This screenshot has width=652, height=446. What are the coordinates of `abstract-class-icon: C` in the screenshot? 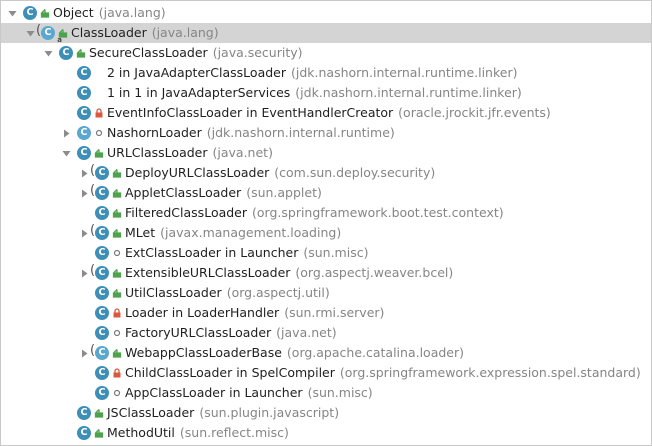 It's located at (84, 133).